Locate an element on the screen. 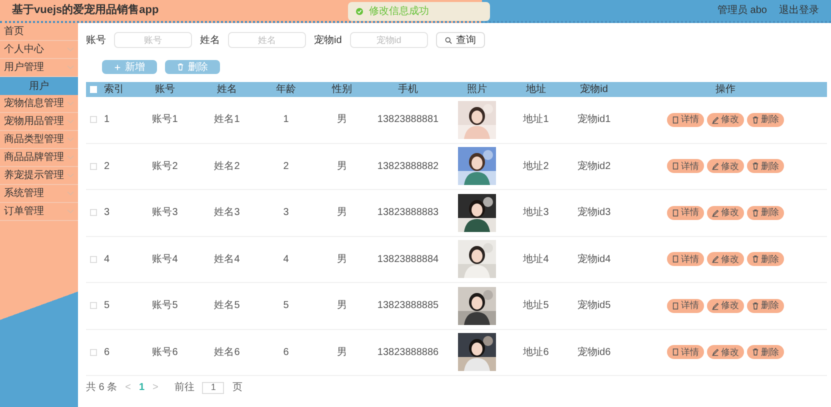  search-field: 宠物id is located at coordinates (389, 40).